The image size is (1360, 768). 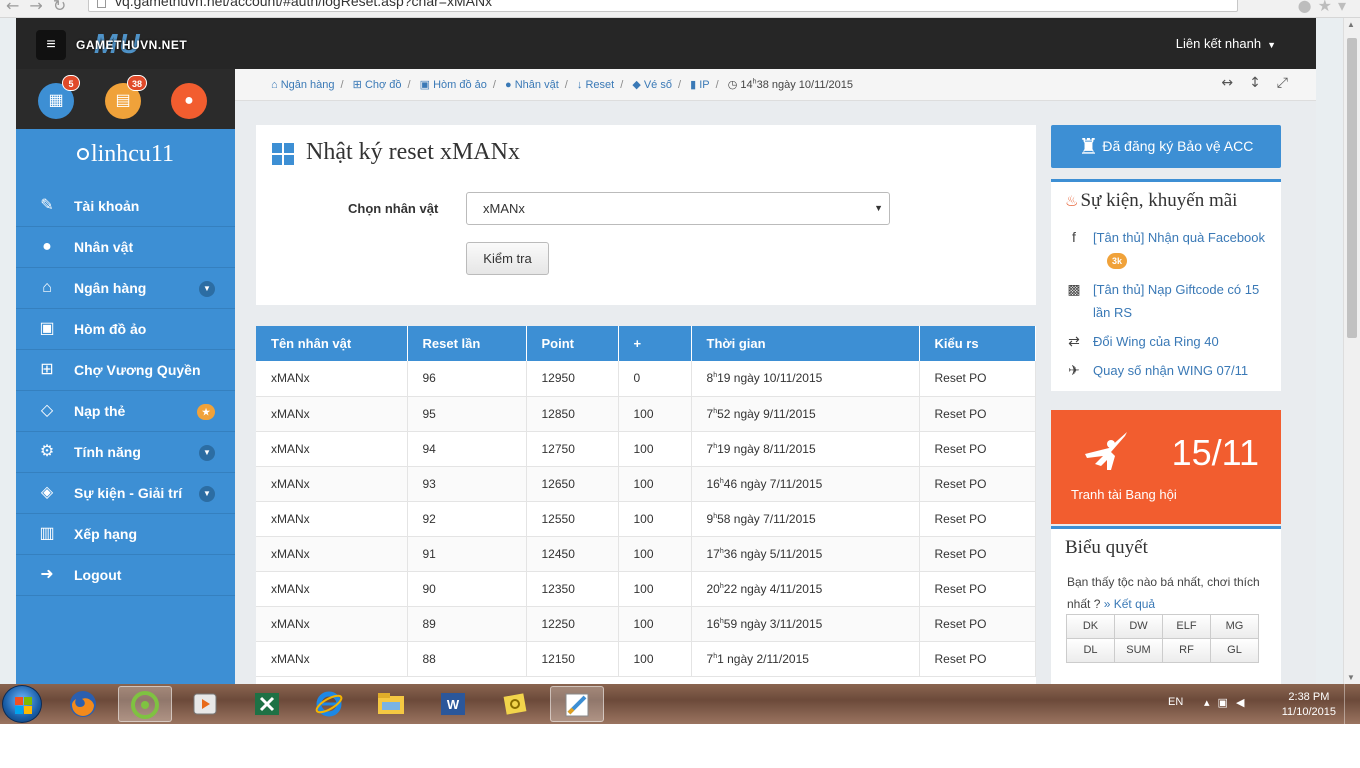 What do you see at coordinates (1106, 547) in the screenshot?
I see `poll-title: Biểu quyết` at bounding box center [1106, 547].